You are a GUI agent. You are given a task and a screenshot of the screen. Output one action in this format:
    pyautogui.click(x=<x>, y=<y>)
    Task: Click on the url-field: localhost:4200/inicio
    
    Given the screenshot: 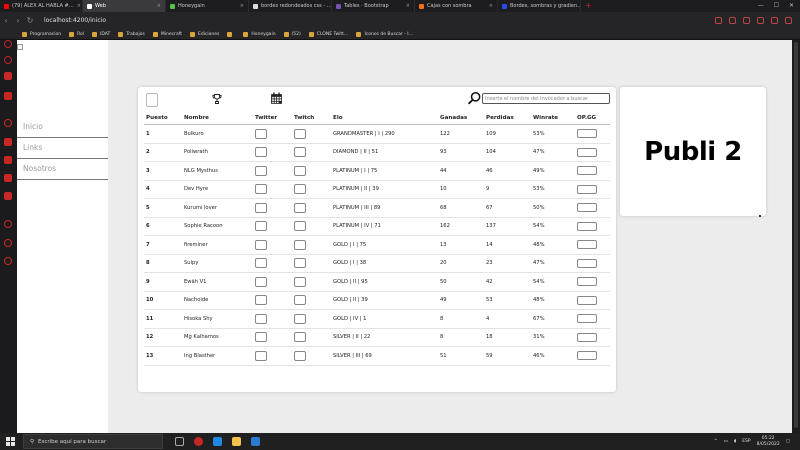 What is the action you would take?
    pyautogui.click(x=75, y=20)
    